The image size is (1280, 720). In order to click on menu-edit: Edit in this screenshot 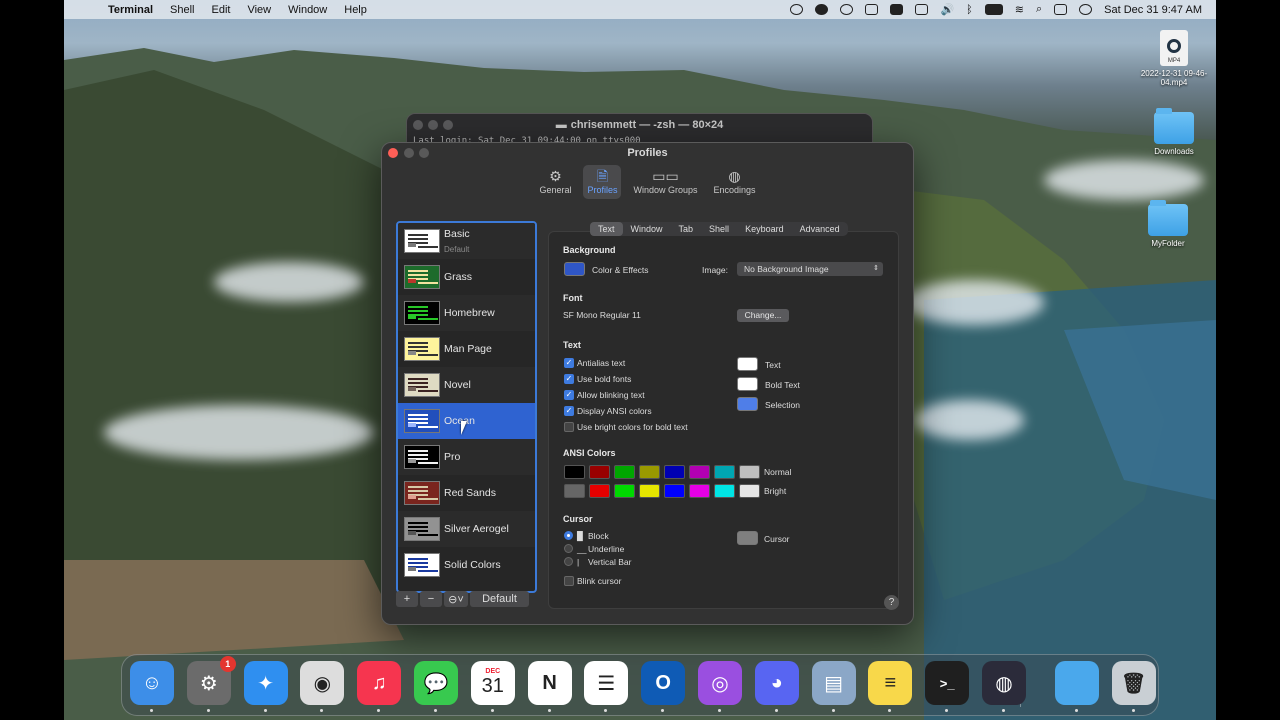, I will do `click(221, 10)`.